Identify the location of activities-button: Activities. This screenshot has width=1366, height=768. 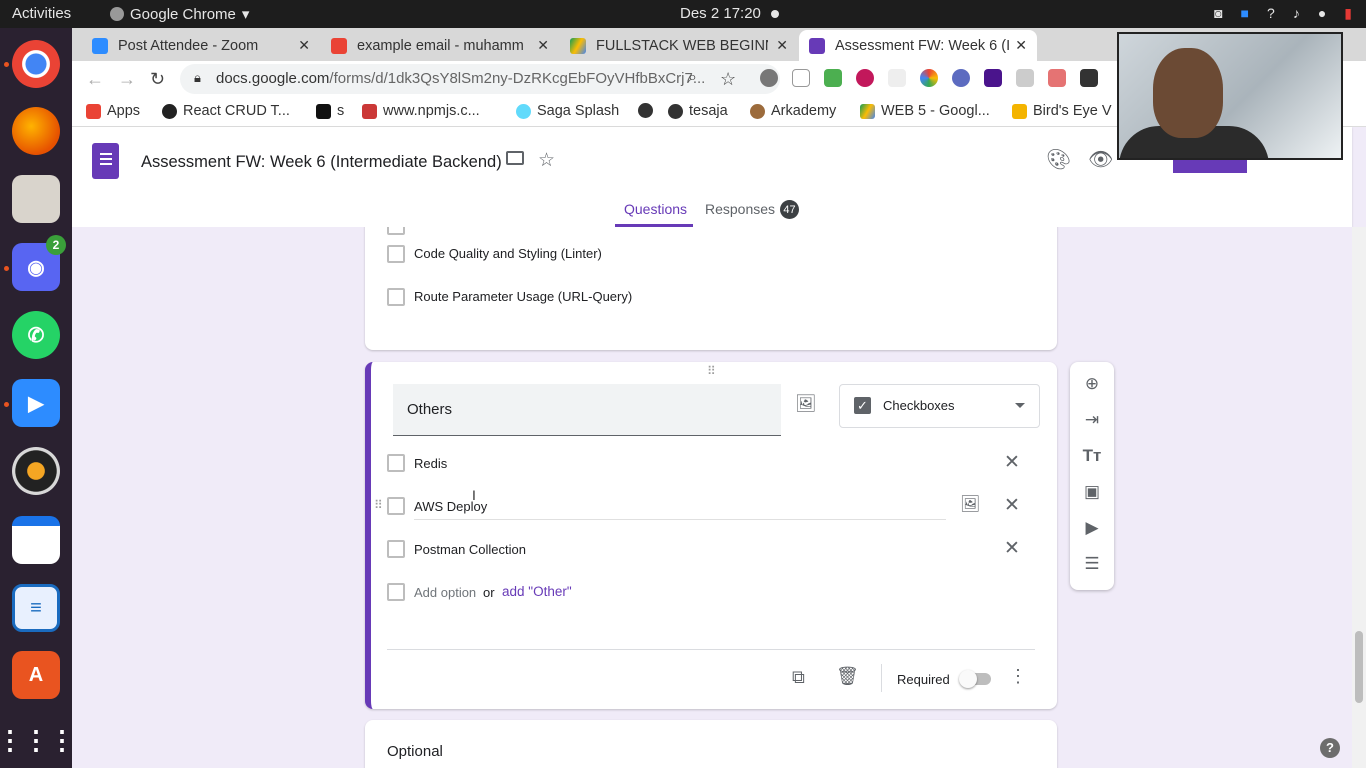
(41, 13).